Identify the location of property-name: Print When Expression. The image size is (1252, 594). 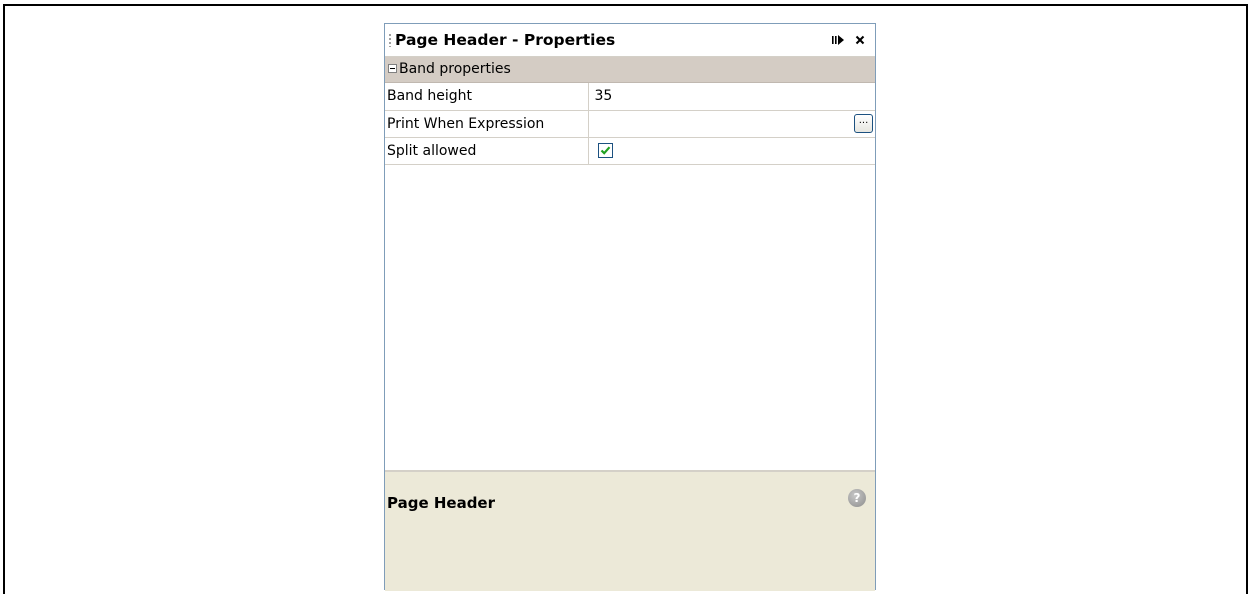
(487, 124).